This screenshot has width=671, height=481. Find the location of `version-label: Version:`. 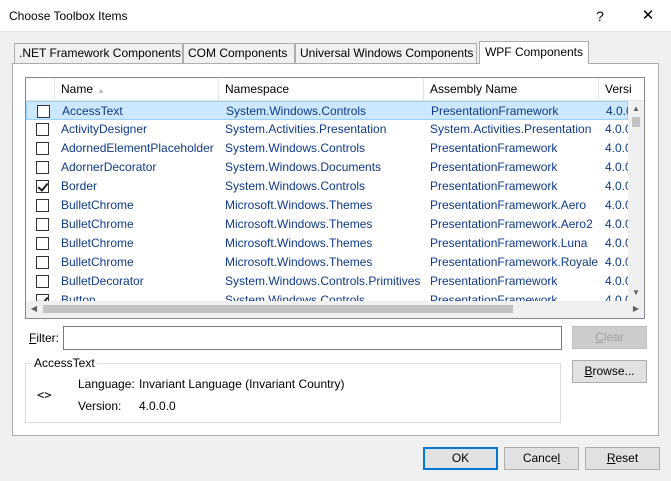

version-label: Version: is located at coordinates (100, 406).